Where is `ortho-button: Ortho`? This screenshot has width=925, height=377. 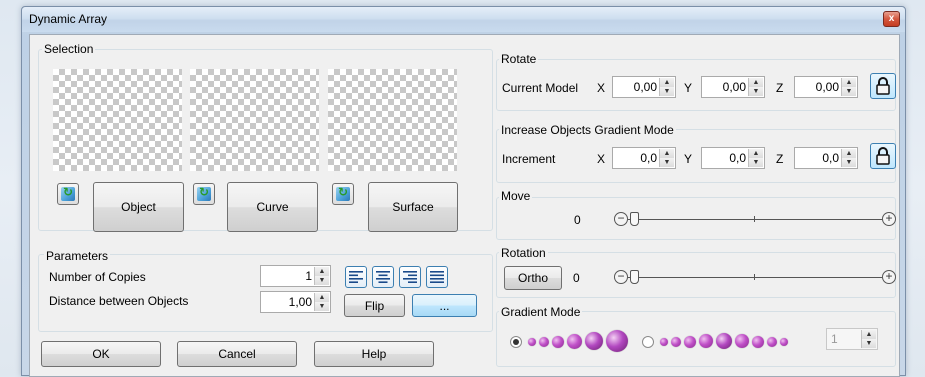 ortho-button: Ortho is located at coordinates (533, 278).